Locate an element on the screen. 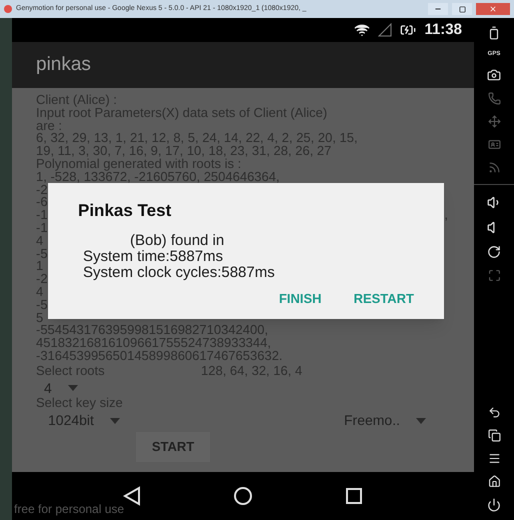  id-icon is located at coordinates (494, 144).